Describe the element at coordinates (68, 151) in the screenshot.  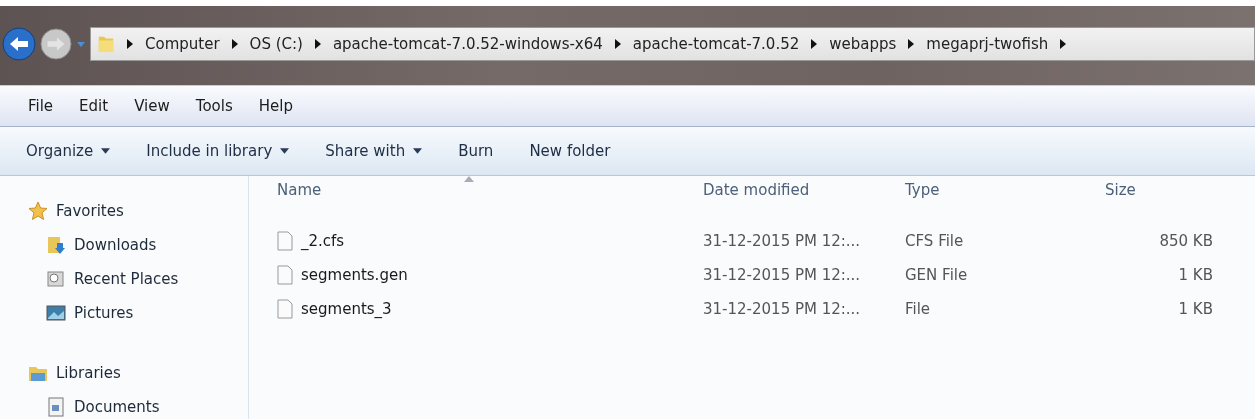
I see `toolbar-button: Organize` at that location.